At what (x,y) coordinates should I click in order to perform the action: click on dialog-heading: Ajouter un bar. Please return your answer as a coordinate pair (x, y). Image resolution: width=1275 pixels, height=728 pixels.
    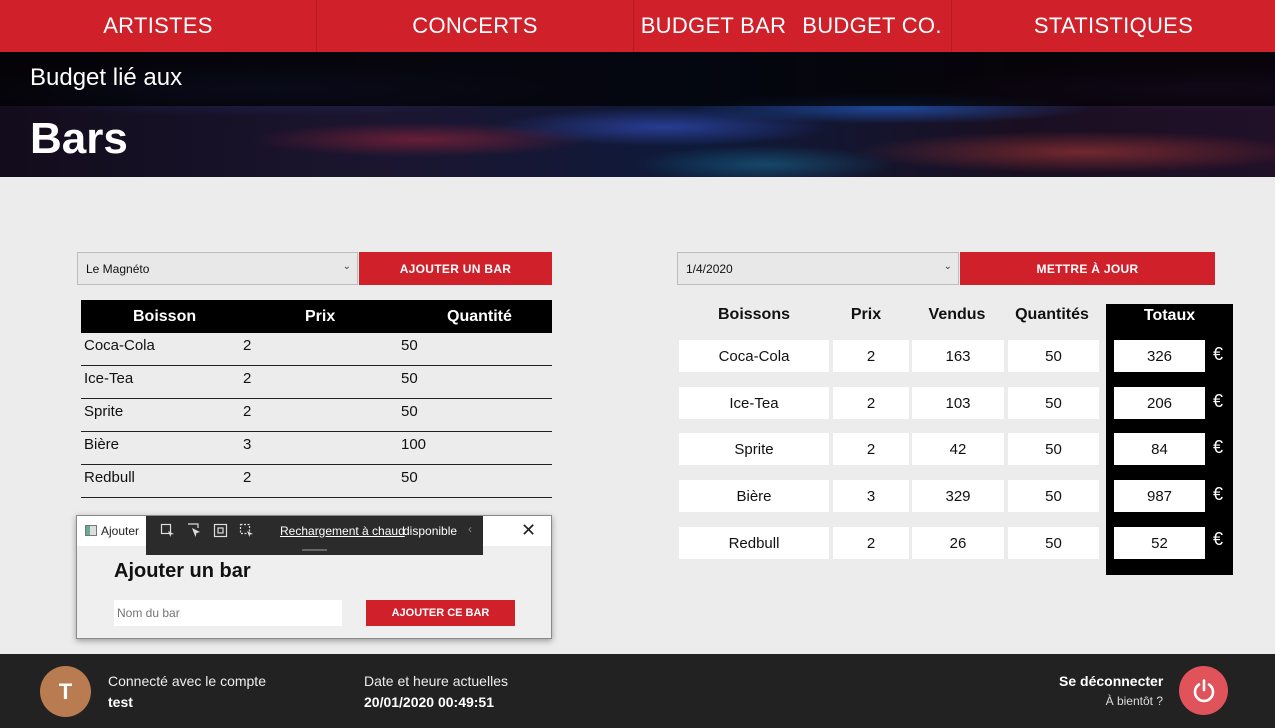
    Looking at the image, I should click on (182, 571).